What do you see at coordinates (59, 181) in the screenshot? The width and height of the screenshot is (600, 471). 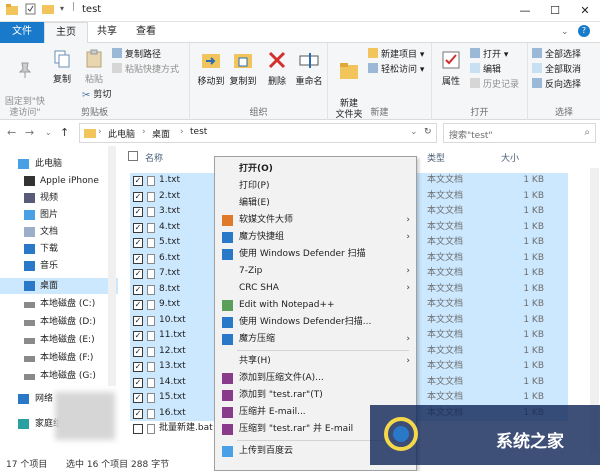 I see `nav-item-1: Apple iPhone` at bounding box center [59, 181].